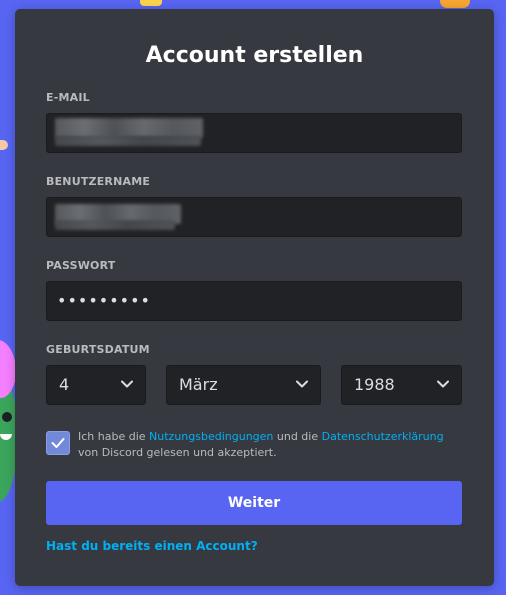 Image resolution: width=506 pixels, height=595 pixels. I want to click on email-field, so click(254, 133).